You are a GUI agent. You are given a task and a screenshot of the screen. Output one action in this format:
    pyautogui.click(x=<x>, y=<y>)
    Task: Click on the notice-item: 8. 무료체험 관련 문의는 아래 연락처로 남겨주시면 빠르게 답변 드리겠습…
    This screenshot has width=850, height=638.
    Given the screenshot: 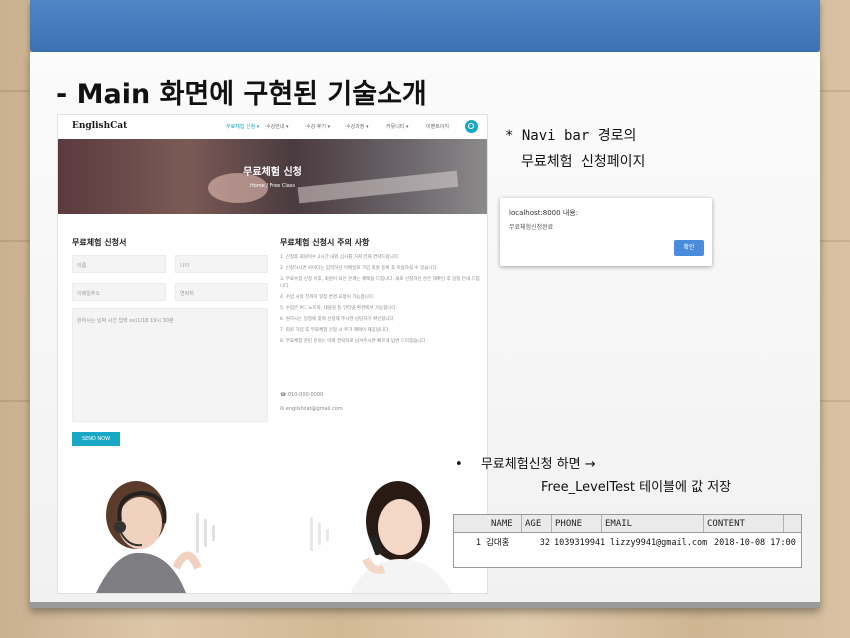 What is the action you would take?
    pyautogui.click(x=353, y=341)
    